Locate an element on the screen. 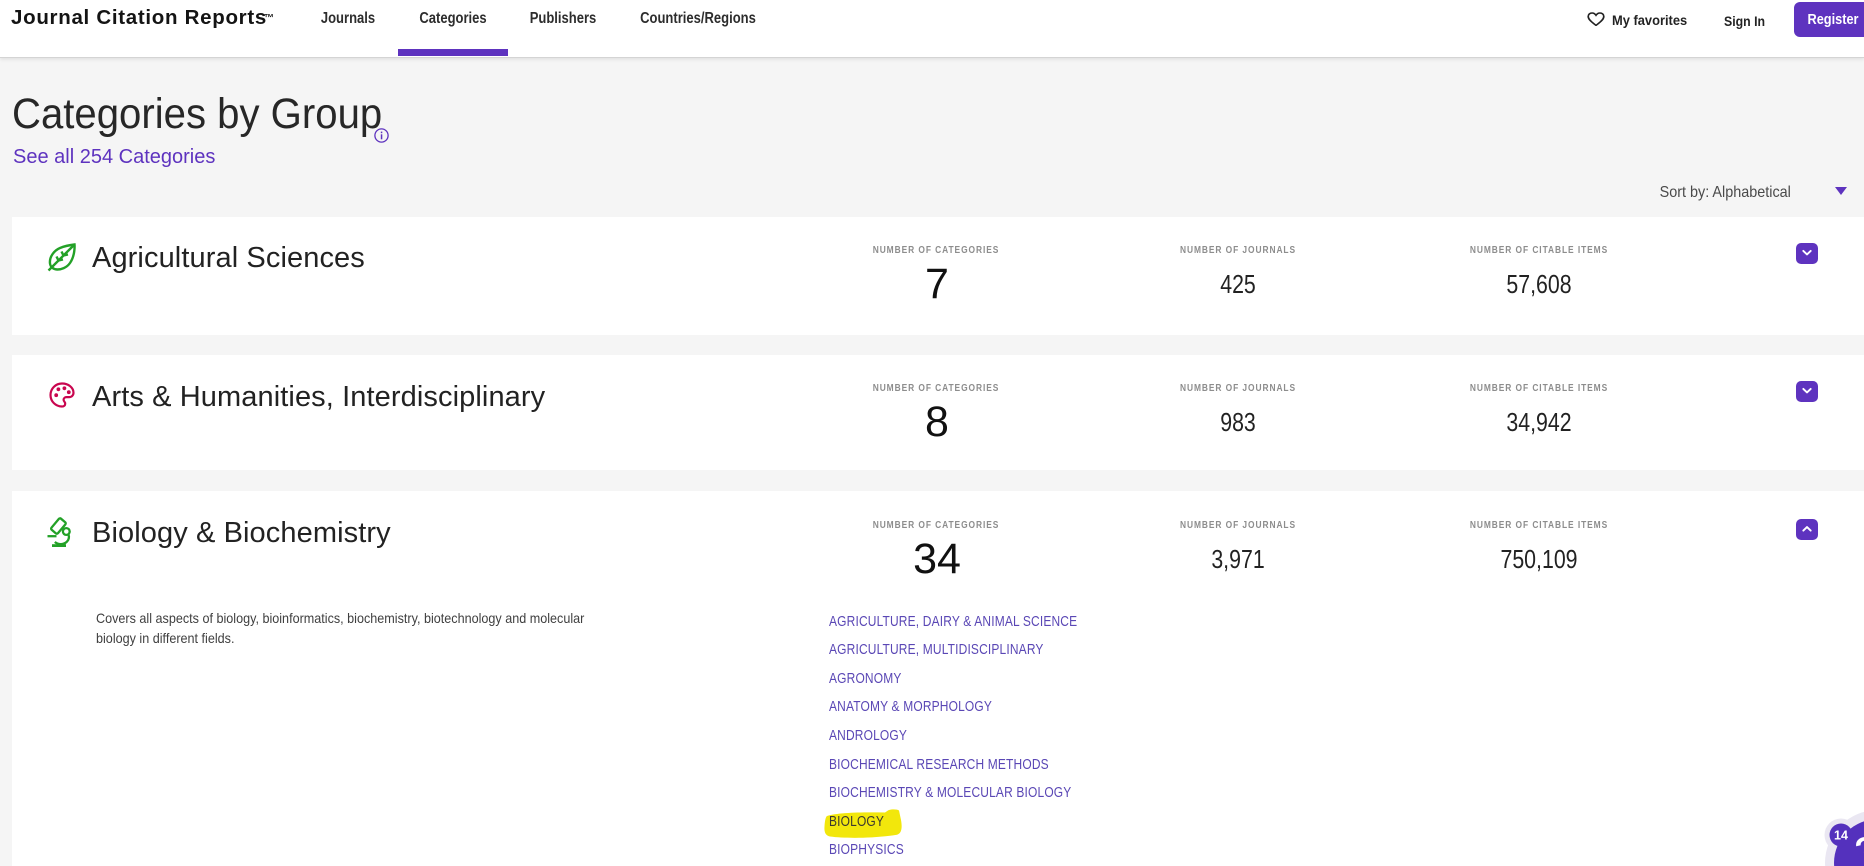 The height and width of the screenshot is (866, 1864). svg-text: 14 is located at coordinates (1841, 836).